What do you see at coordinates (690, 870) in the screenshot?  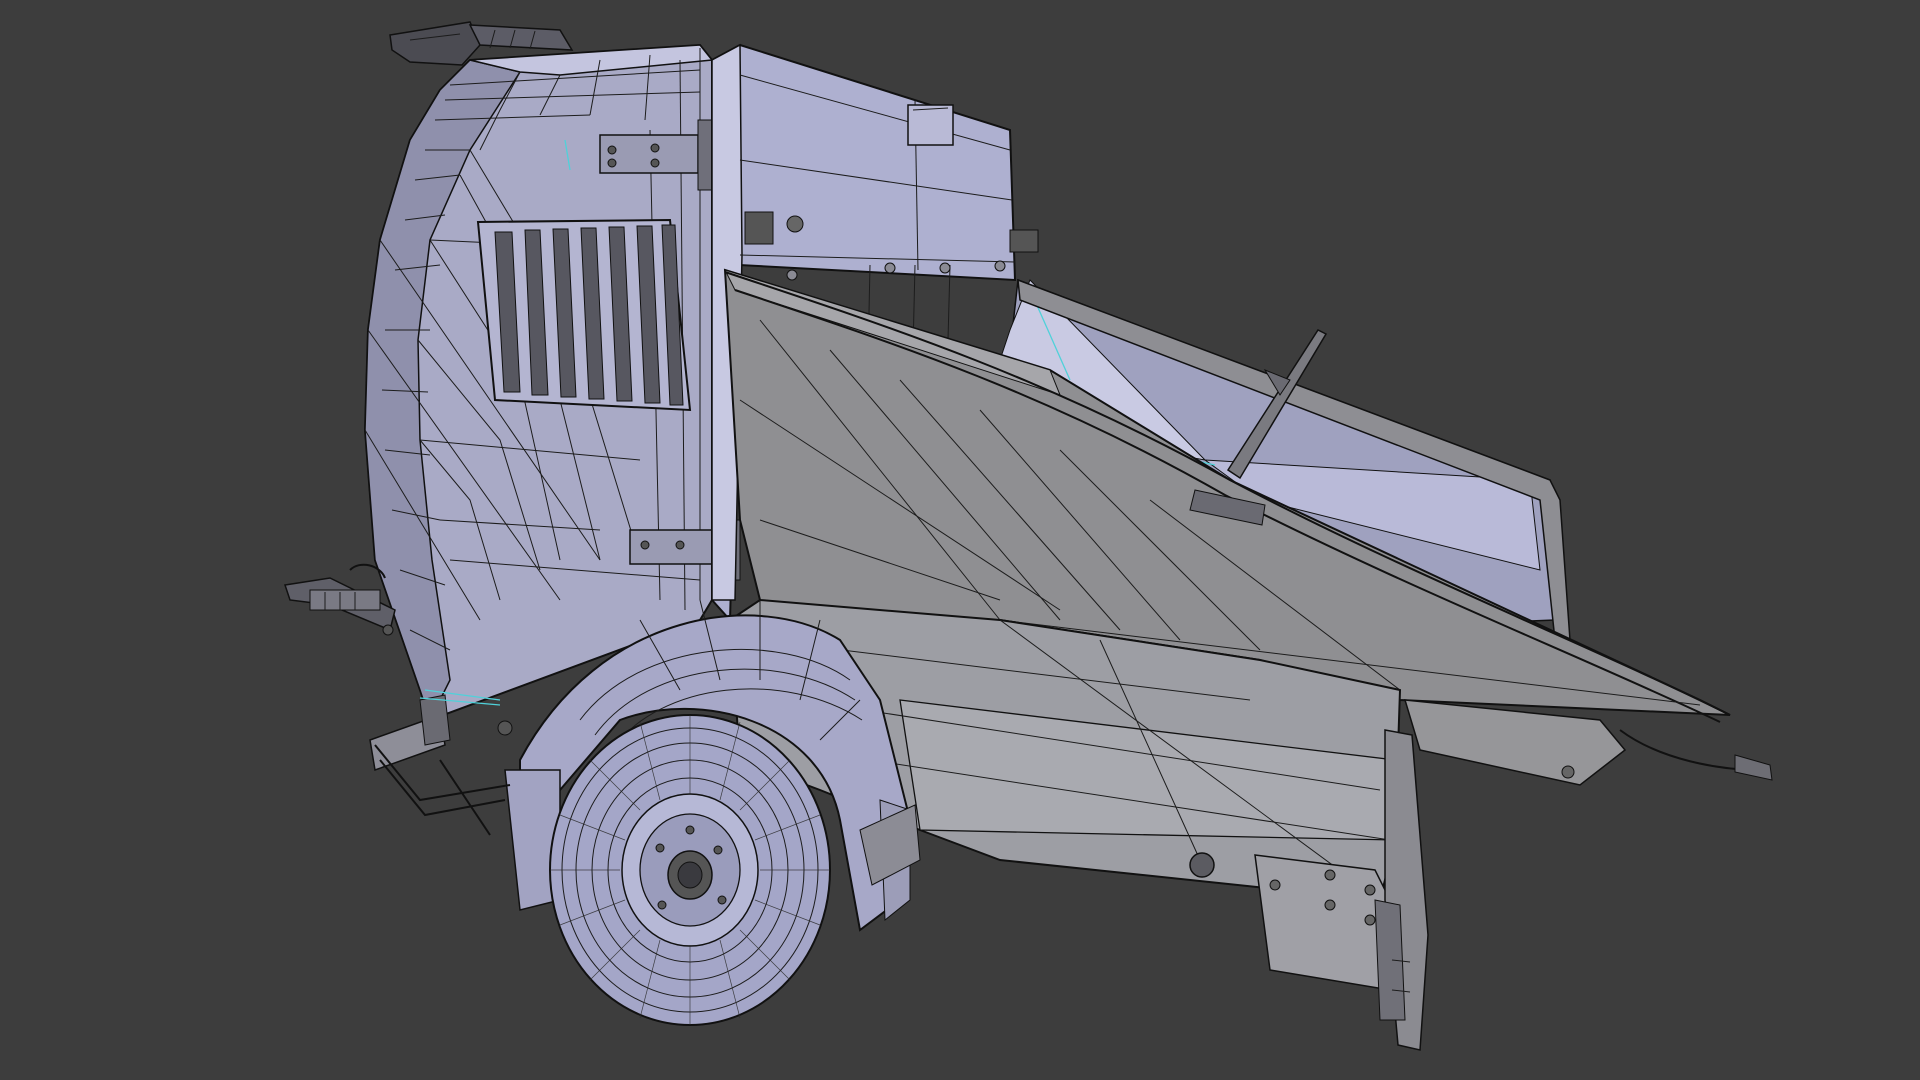 I see `wheel` at bounding box center [690, 870].